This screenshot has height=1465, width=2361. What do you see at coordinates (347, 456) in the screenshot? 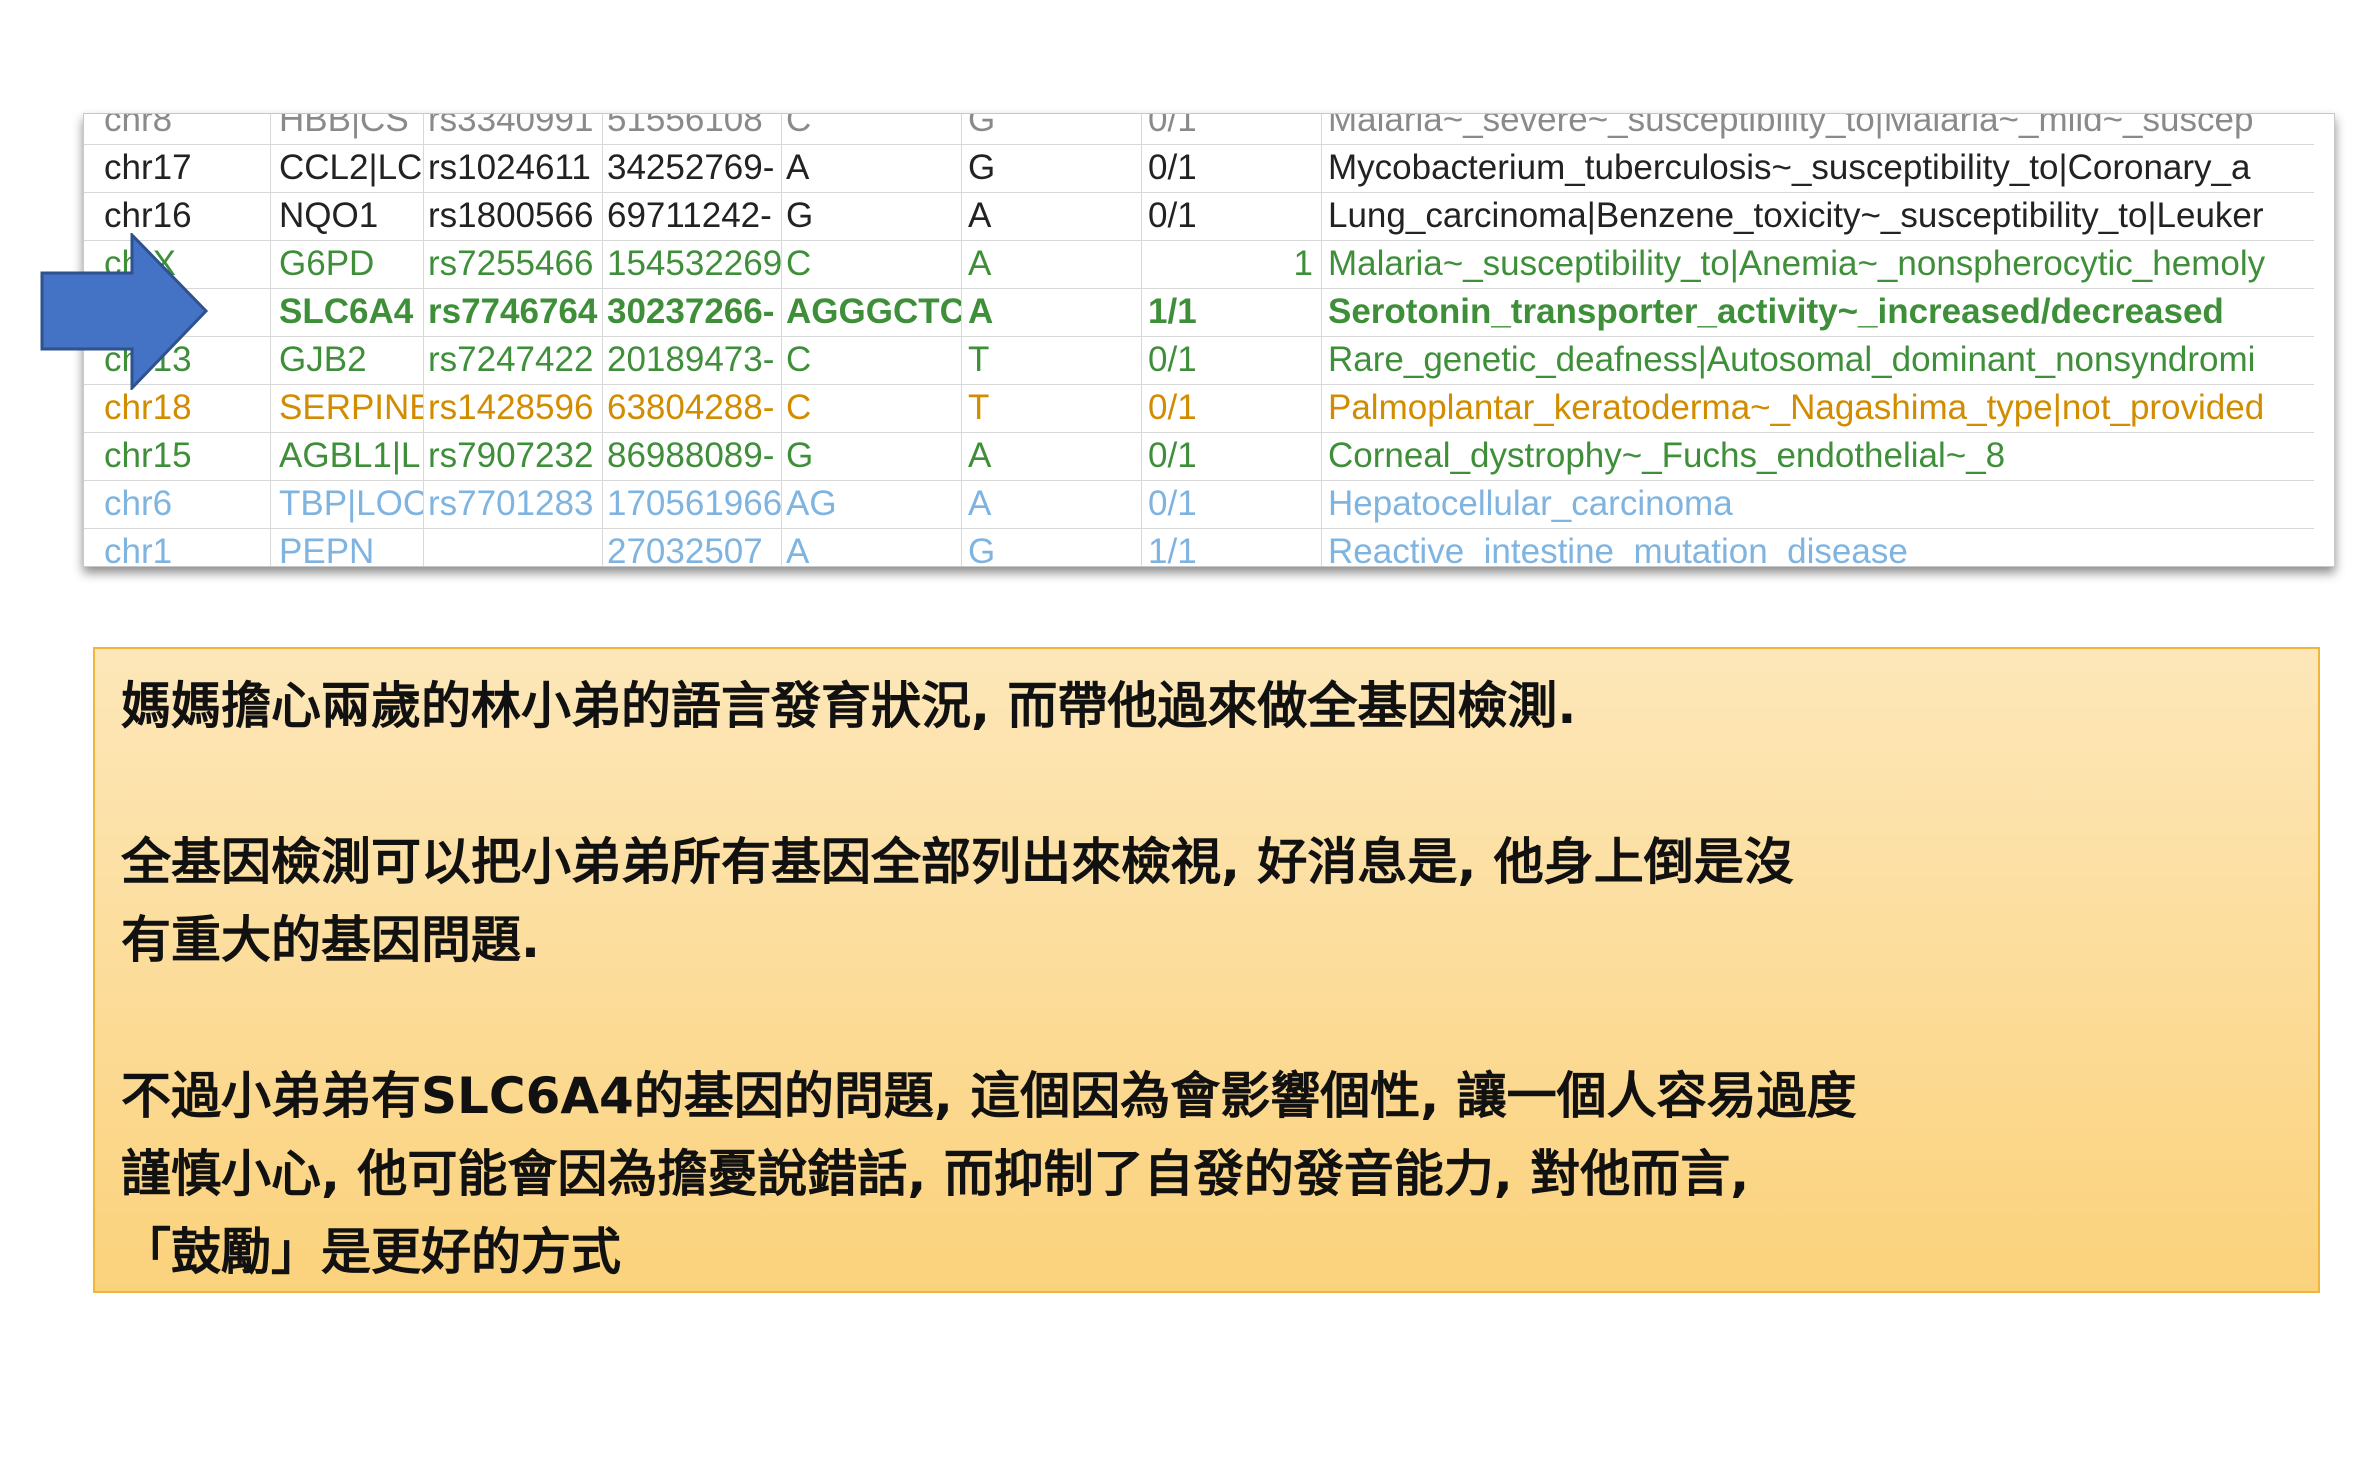
I see `cell-gene: AGBL1|L` at bounding box center [347, 456].